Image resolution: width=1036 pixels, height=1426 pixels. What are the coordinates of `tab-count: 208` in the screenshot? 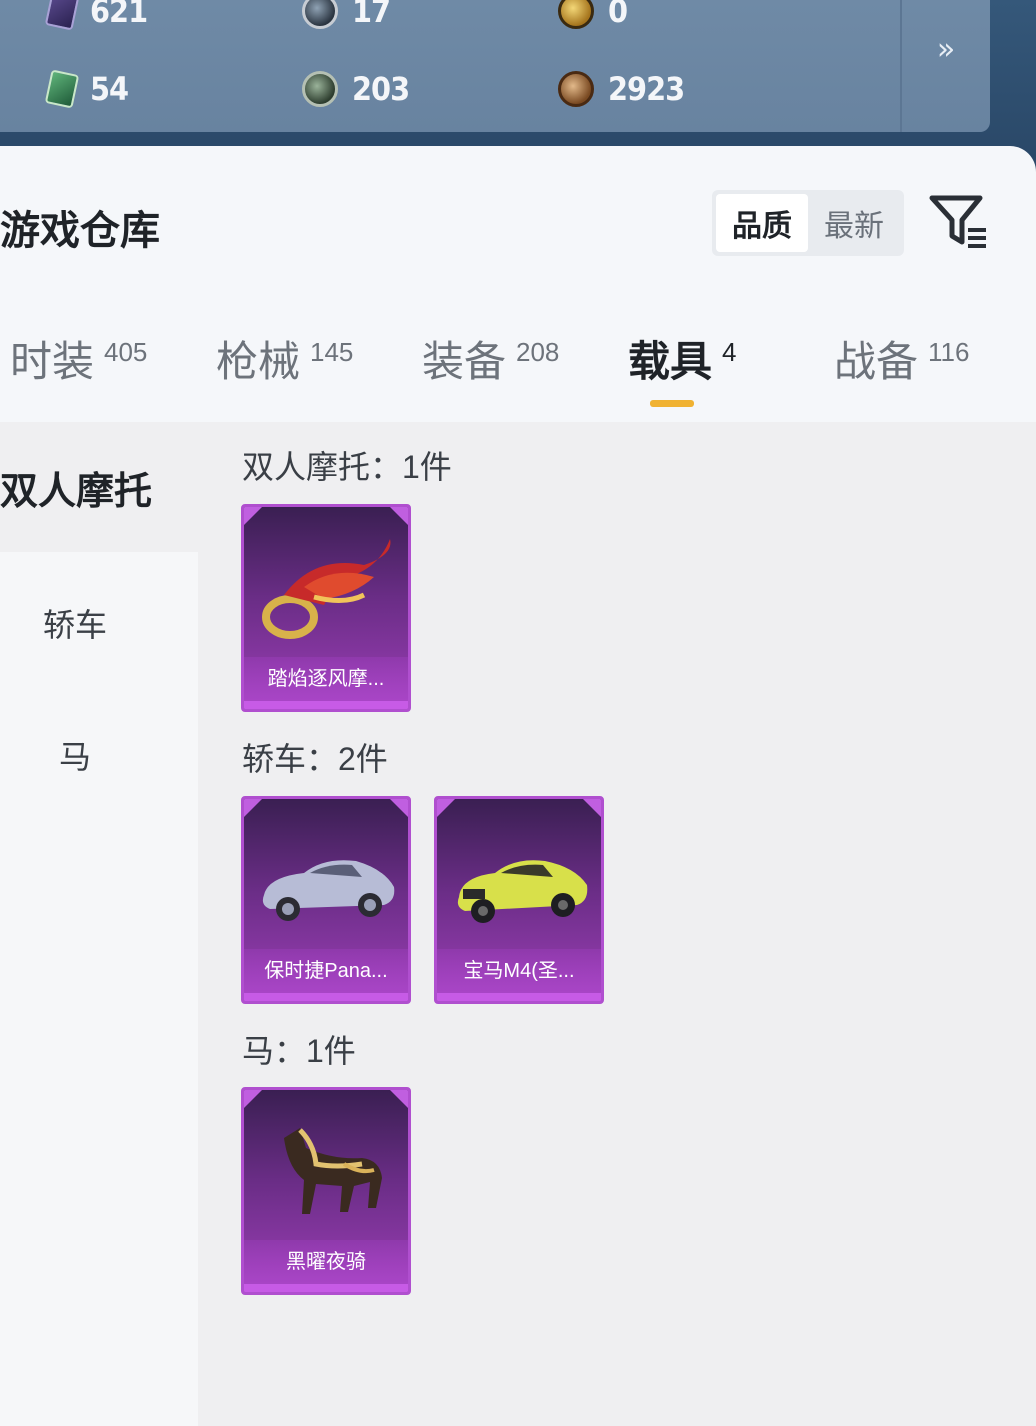 It's located at (538, 352).